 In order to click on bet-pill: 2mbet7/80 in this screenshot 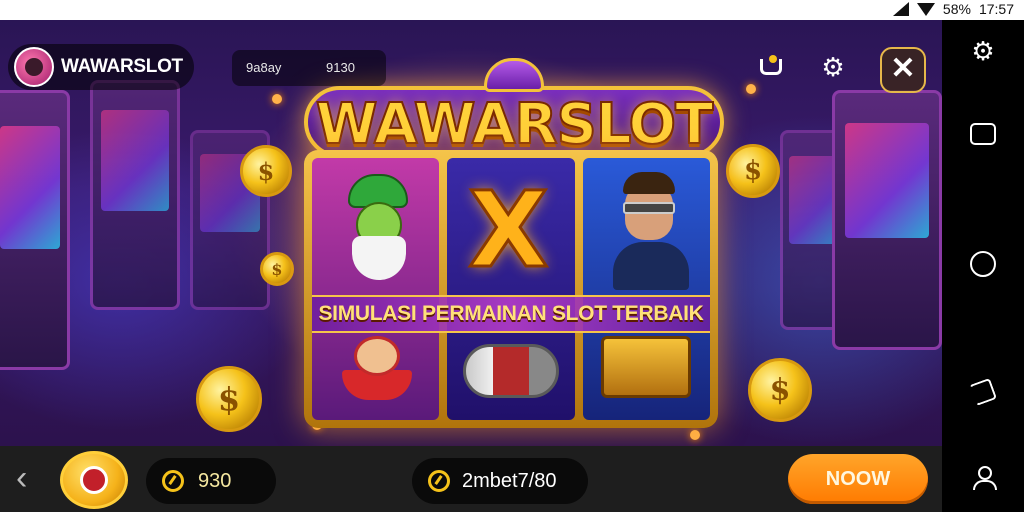, I will do `click(500, 481)`.